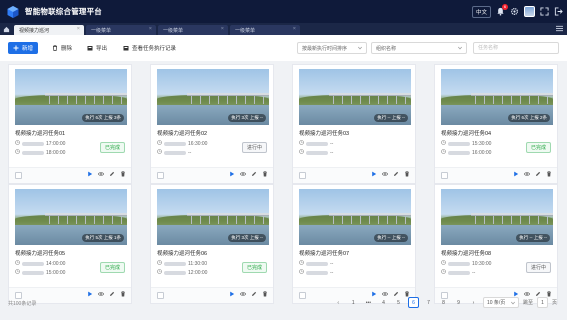 The image size is (567, 320). What do you see at coordinates (56, 152) in the screenshot?
I see `end-time: 18:00:00` at bounding box center [56, 152].